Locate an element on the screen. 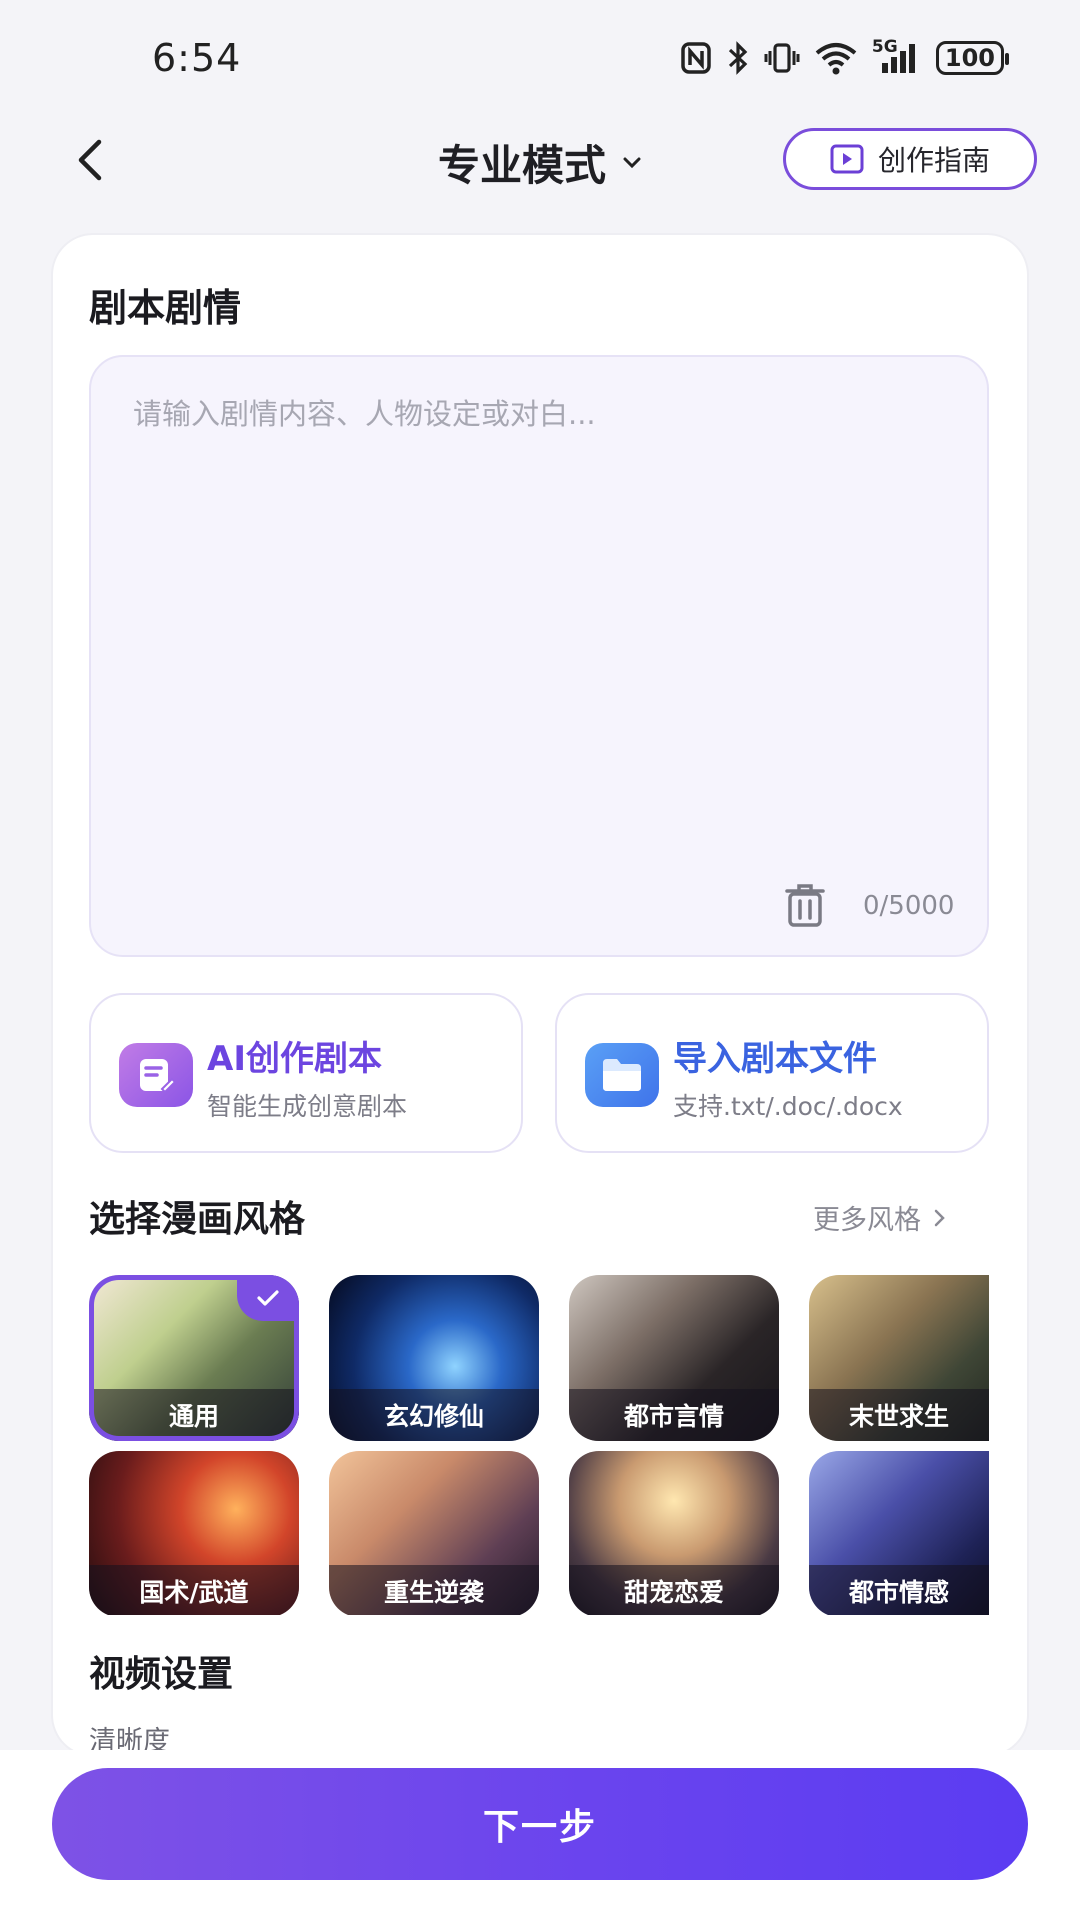 The height and width of the screenshot is (1920, 1080). creation-guide-button: 创作指南 is located at coordinates (910, 159).